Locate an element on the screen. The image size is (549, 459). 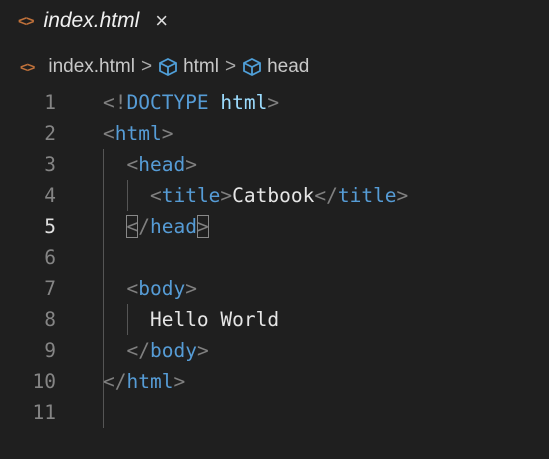
line-code: <html> is located at coordinates (138, 133).